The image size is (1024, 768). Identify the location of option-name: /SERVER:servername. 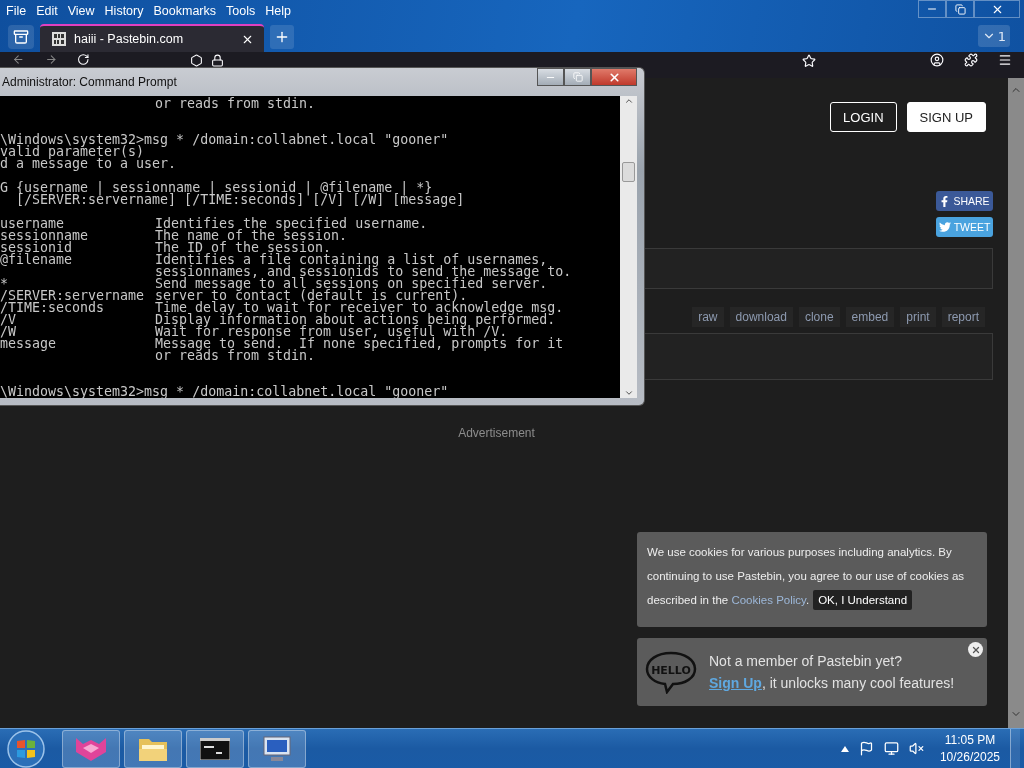
(73, 296).